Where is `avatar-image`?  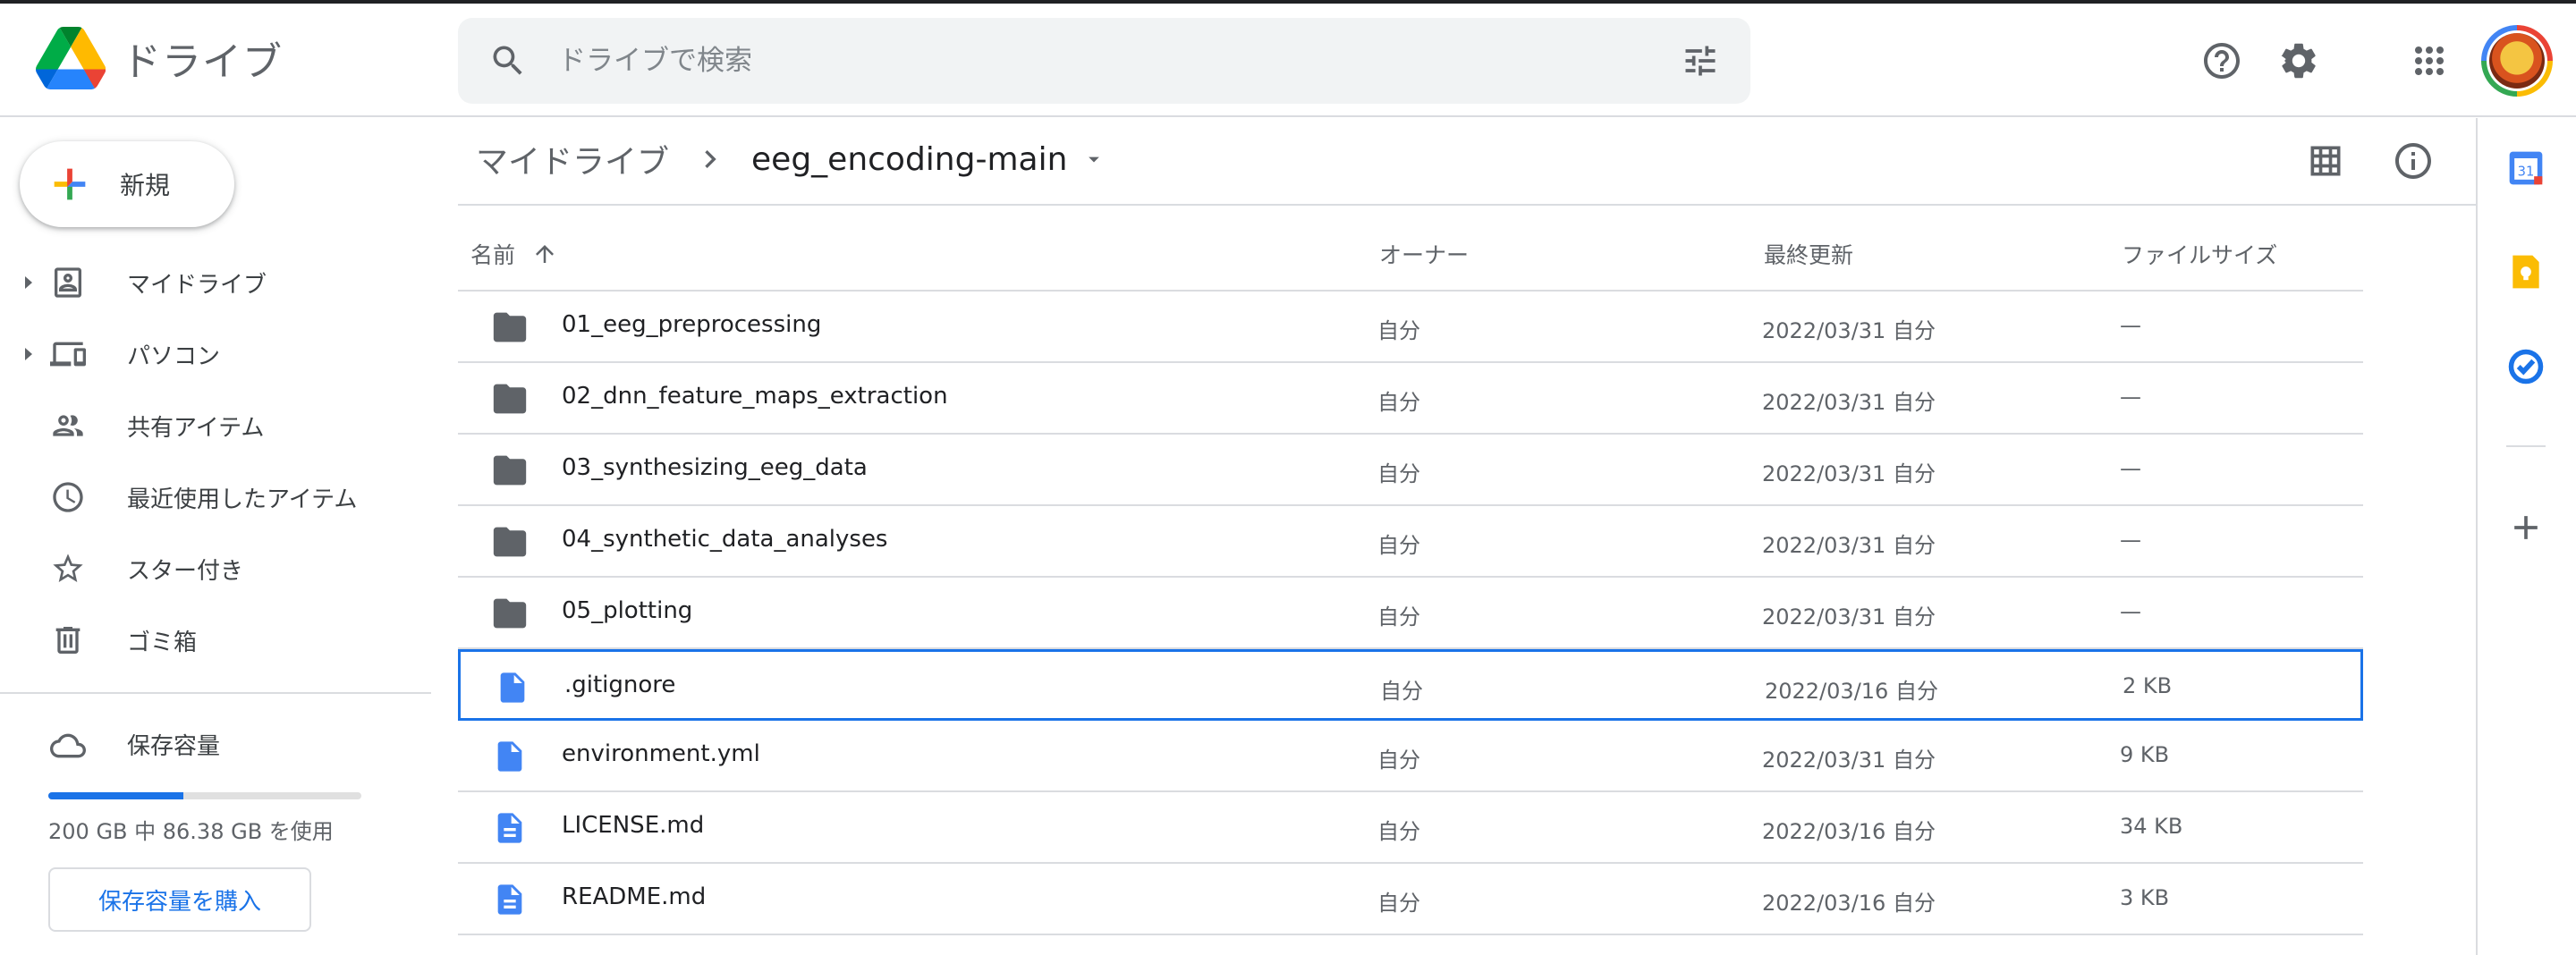
avatar-image is located at coordinates (2517, 61).